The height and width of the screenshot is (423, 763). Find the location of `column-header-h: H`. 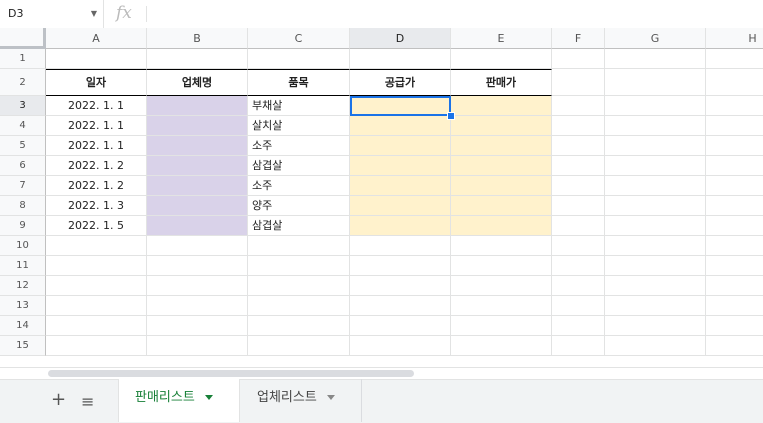

column-header-h: H is located at coordinates (734, 38).